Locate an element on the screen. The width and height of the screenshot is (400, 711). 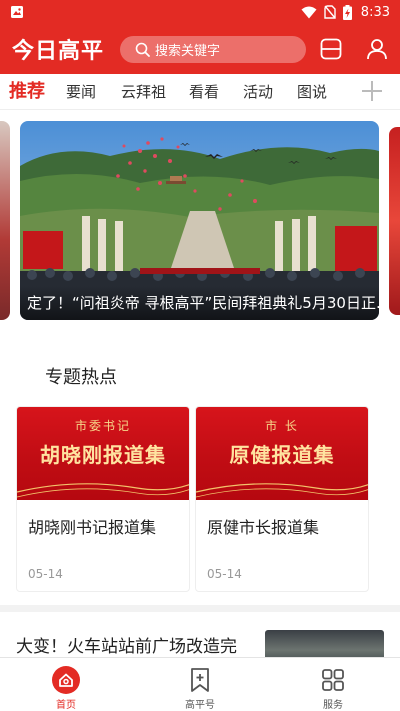
app-logo: 今日高平 is located at coordinates (58, 51).